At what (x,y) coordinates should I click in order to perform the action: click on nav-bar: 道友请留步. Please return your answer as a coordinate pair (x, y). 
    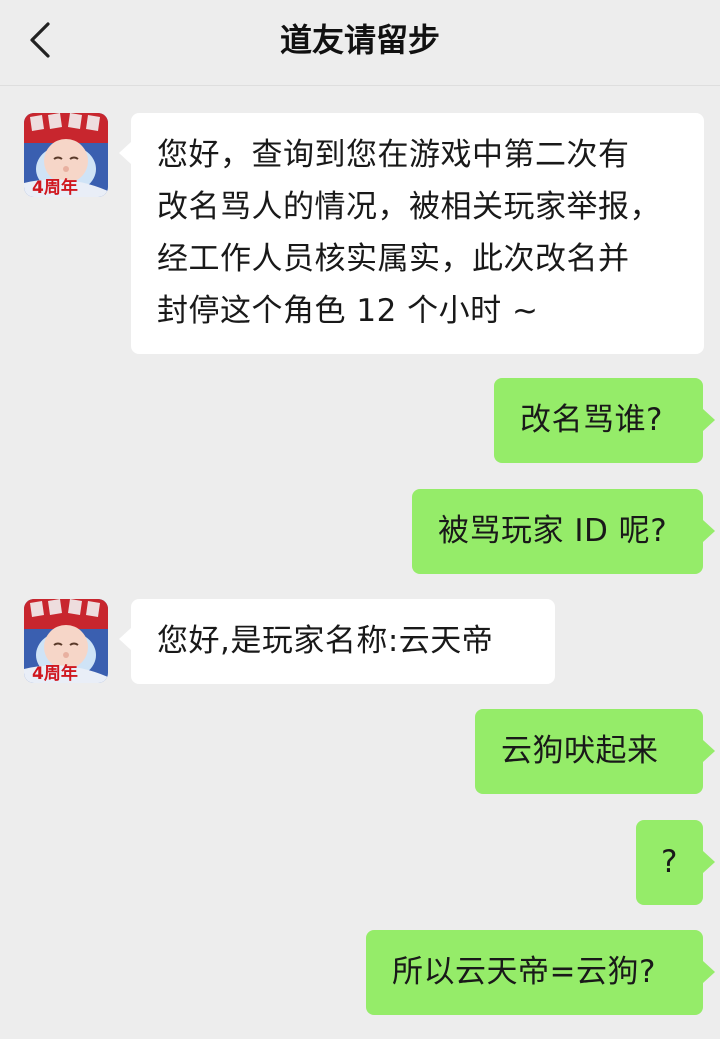
    Looking at the image, I should click on (360, 43).